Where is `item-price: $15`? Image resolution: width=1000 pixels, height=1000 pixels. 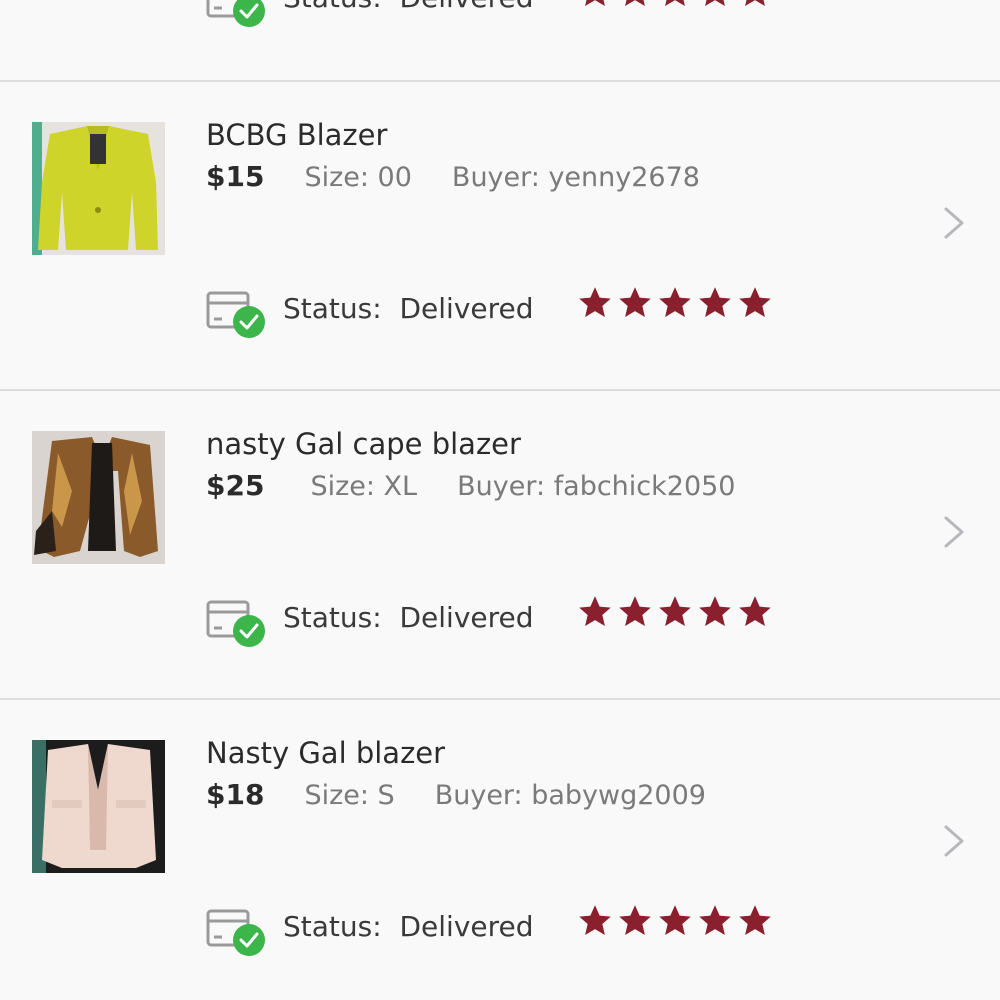
item-price: $15 is located at coordinates (235, 176).